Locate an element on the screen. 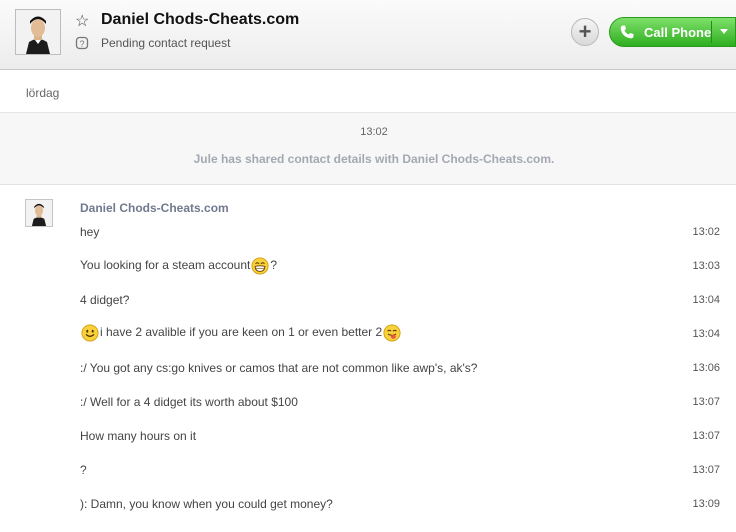 This screenshot has width=736, height=532. star-icon: ☆ is located at coordinates (82, 21).